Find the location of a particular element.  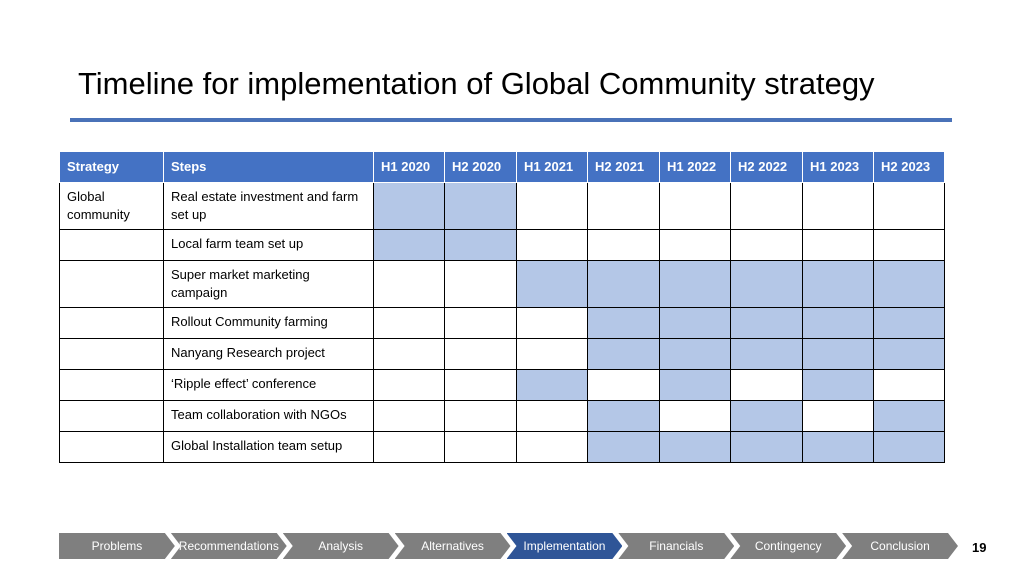

header-period: H1 2020 is located at coordinates (409, 167).